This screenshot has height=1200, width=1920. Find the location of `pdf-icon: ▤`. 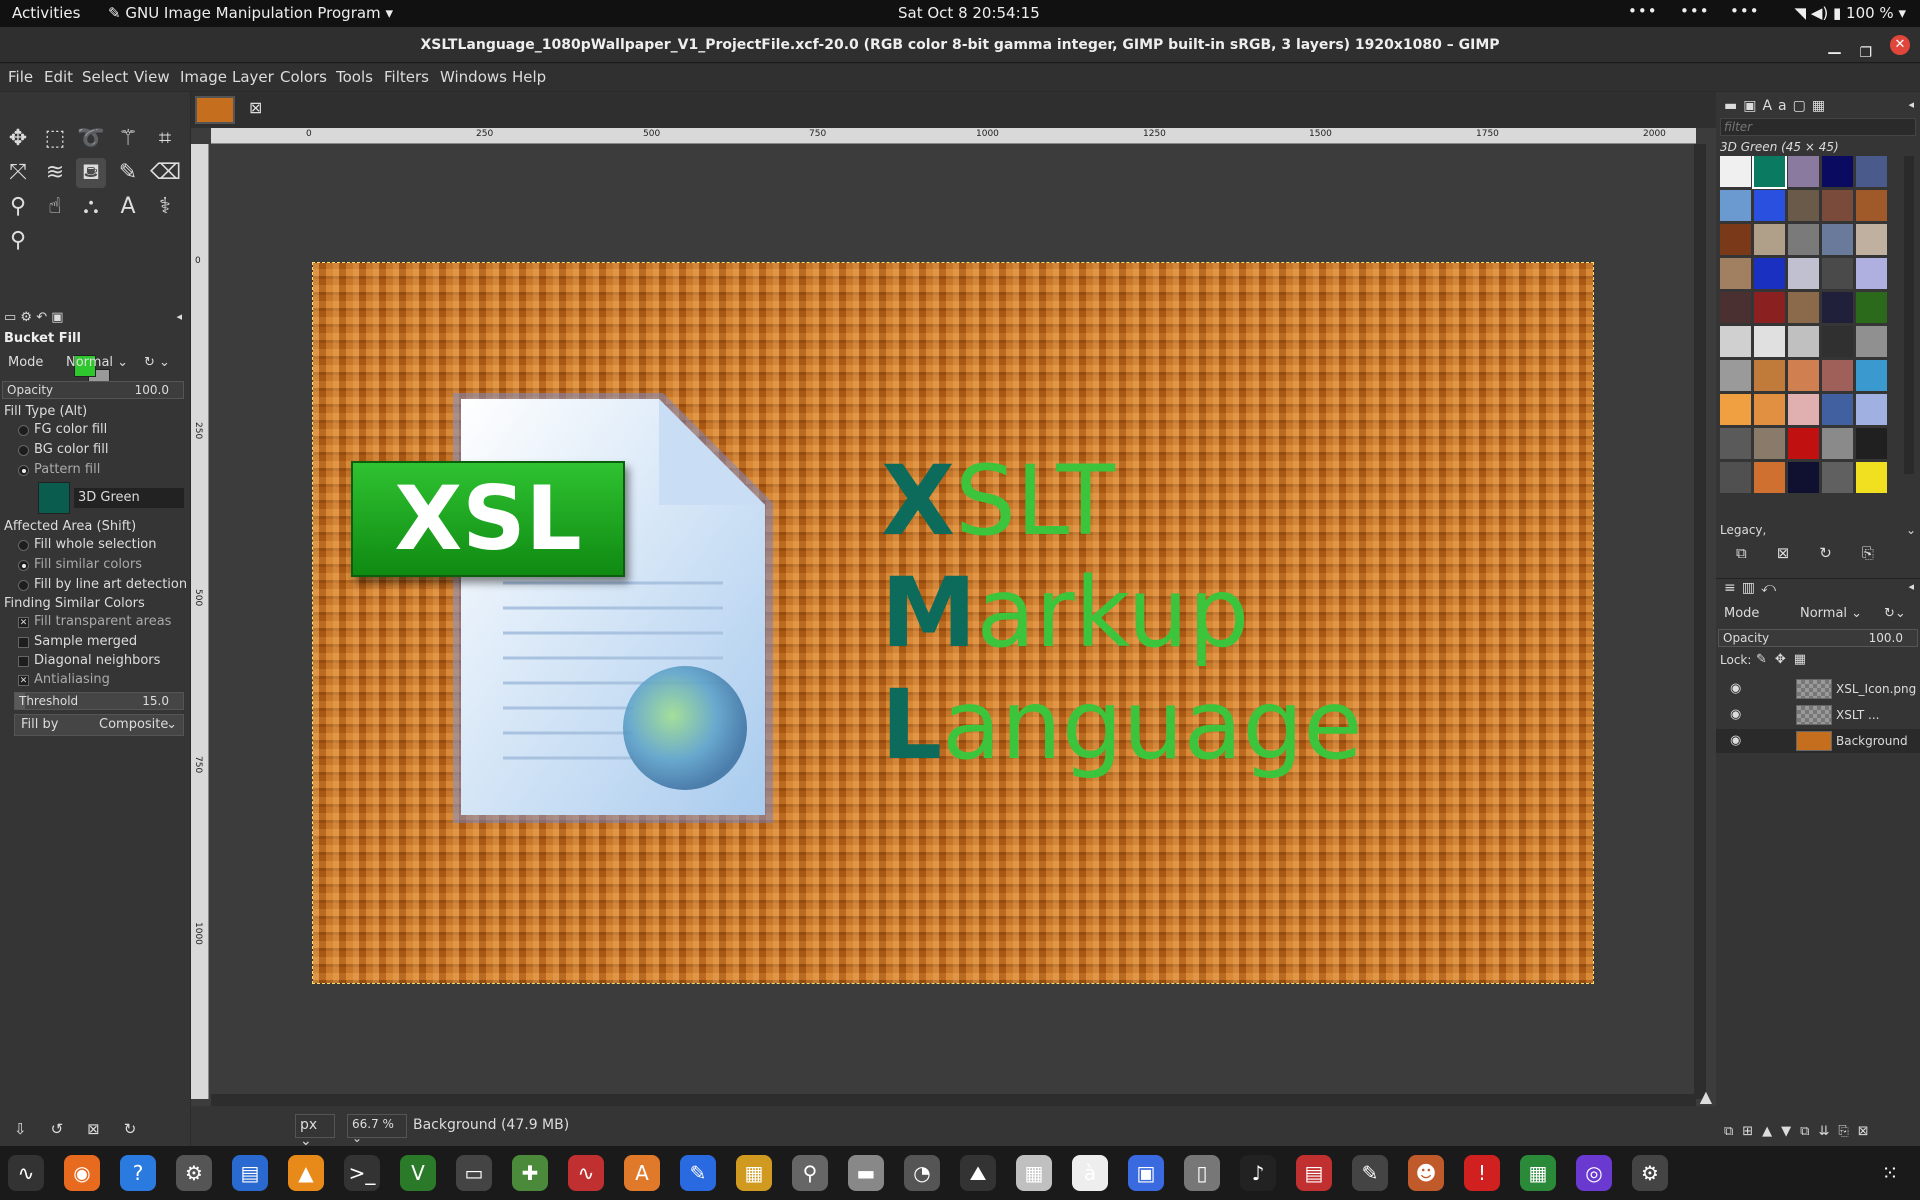

pdf-icon: ▤ is located at coordinates (1314, 1173).